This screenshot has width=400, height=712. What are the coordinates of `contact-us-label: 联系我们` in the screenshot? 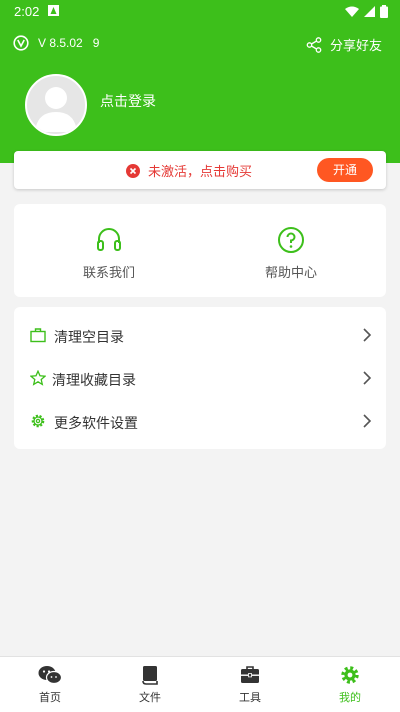 It's located at (108, 273).